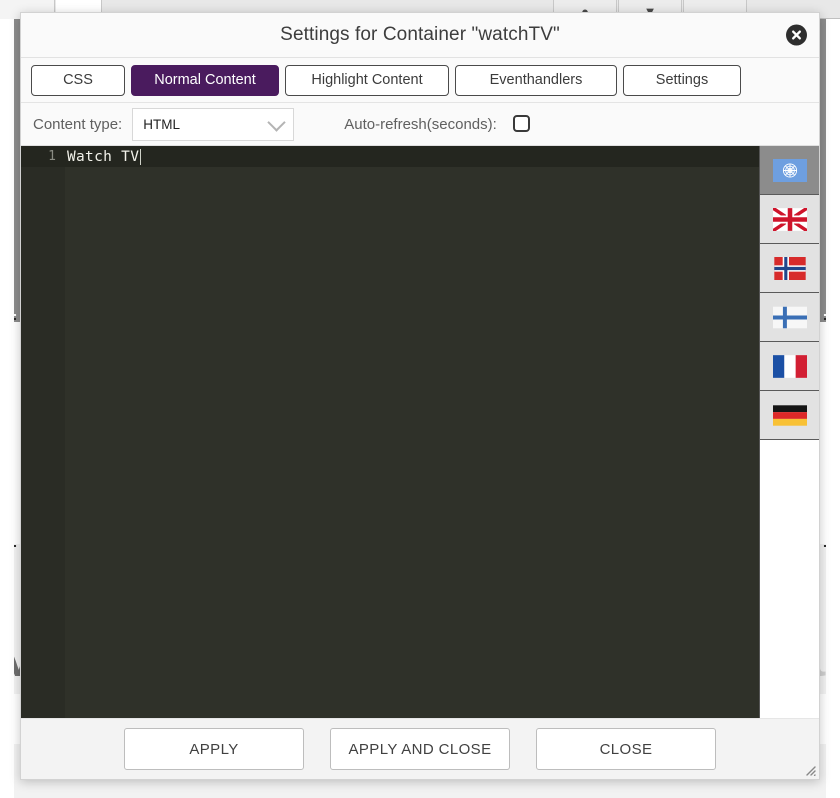 This screenshot has width=840, height=798. Describe the element at coordinates (521, 123) in the screenshot. I see `auto-refresh-checkbox` at that location.